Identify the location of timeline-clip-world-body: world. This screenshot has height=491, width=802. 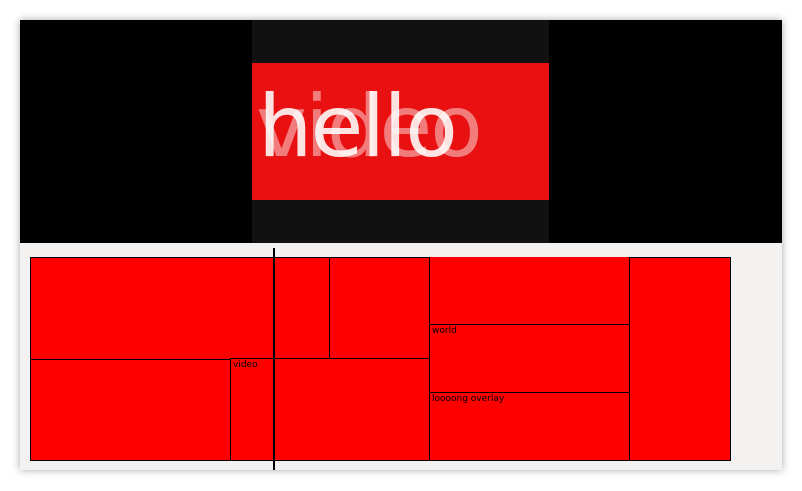
(529, 358).